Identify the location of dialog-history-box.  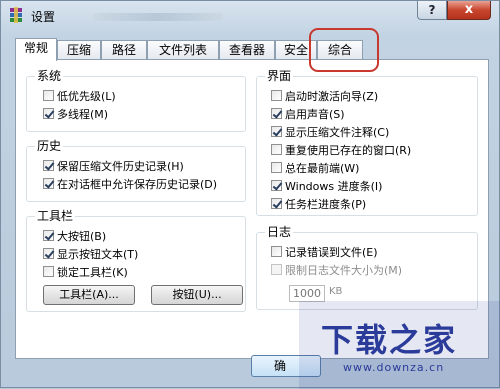
(48, 183).